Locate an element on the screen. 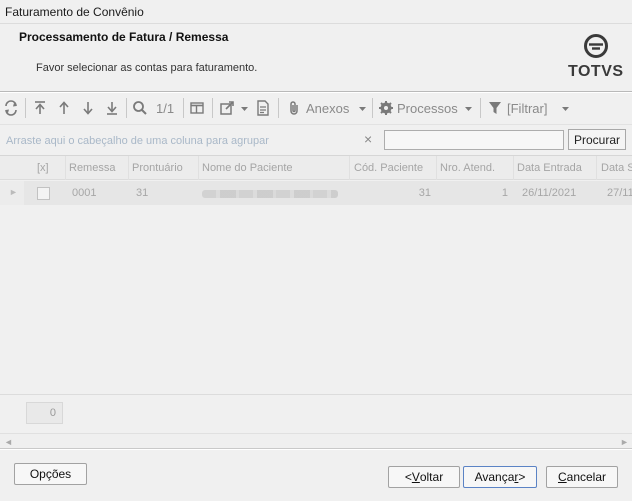  col-header-data-entrada: Data Entrada is located at coordinates (555, 168).